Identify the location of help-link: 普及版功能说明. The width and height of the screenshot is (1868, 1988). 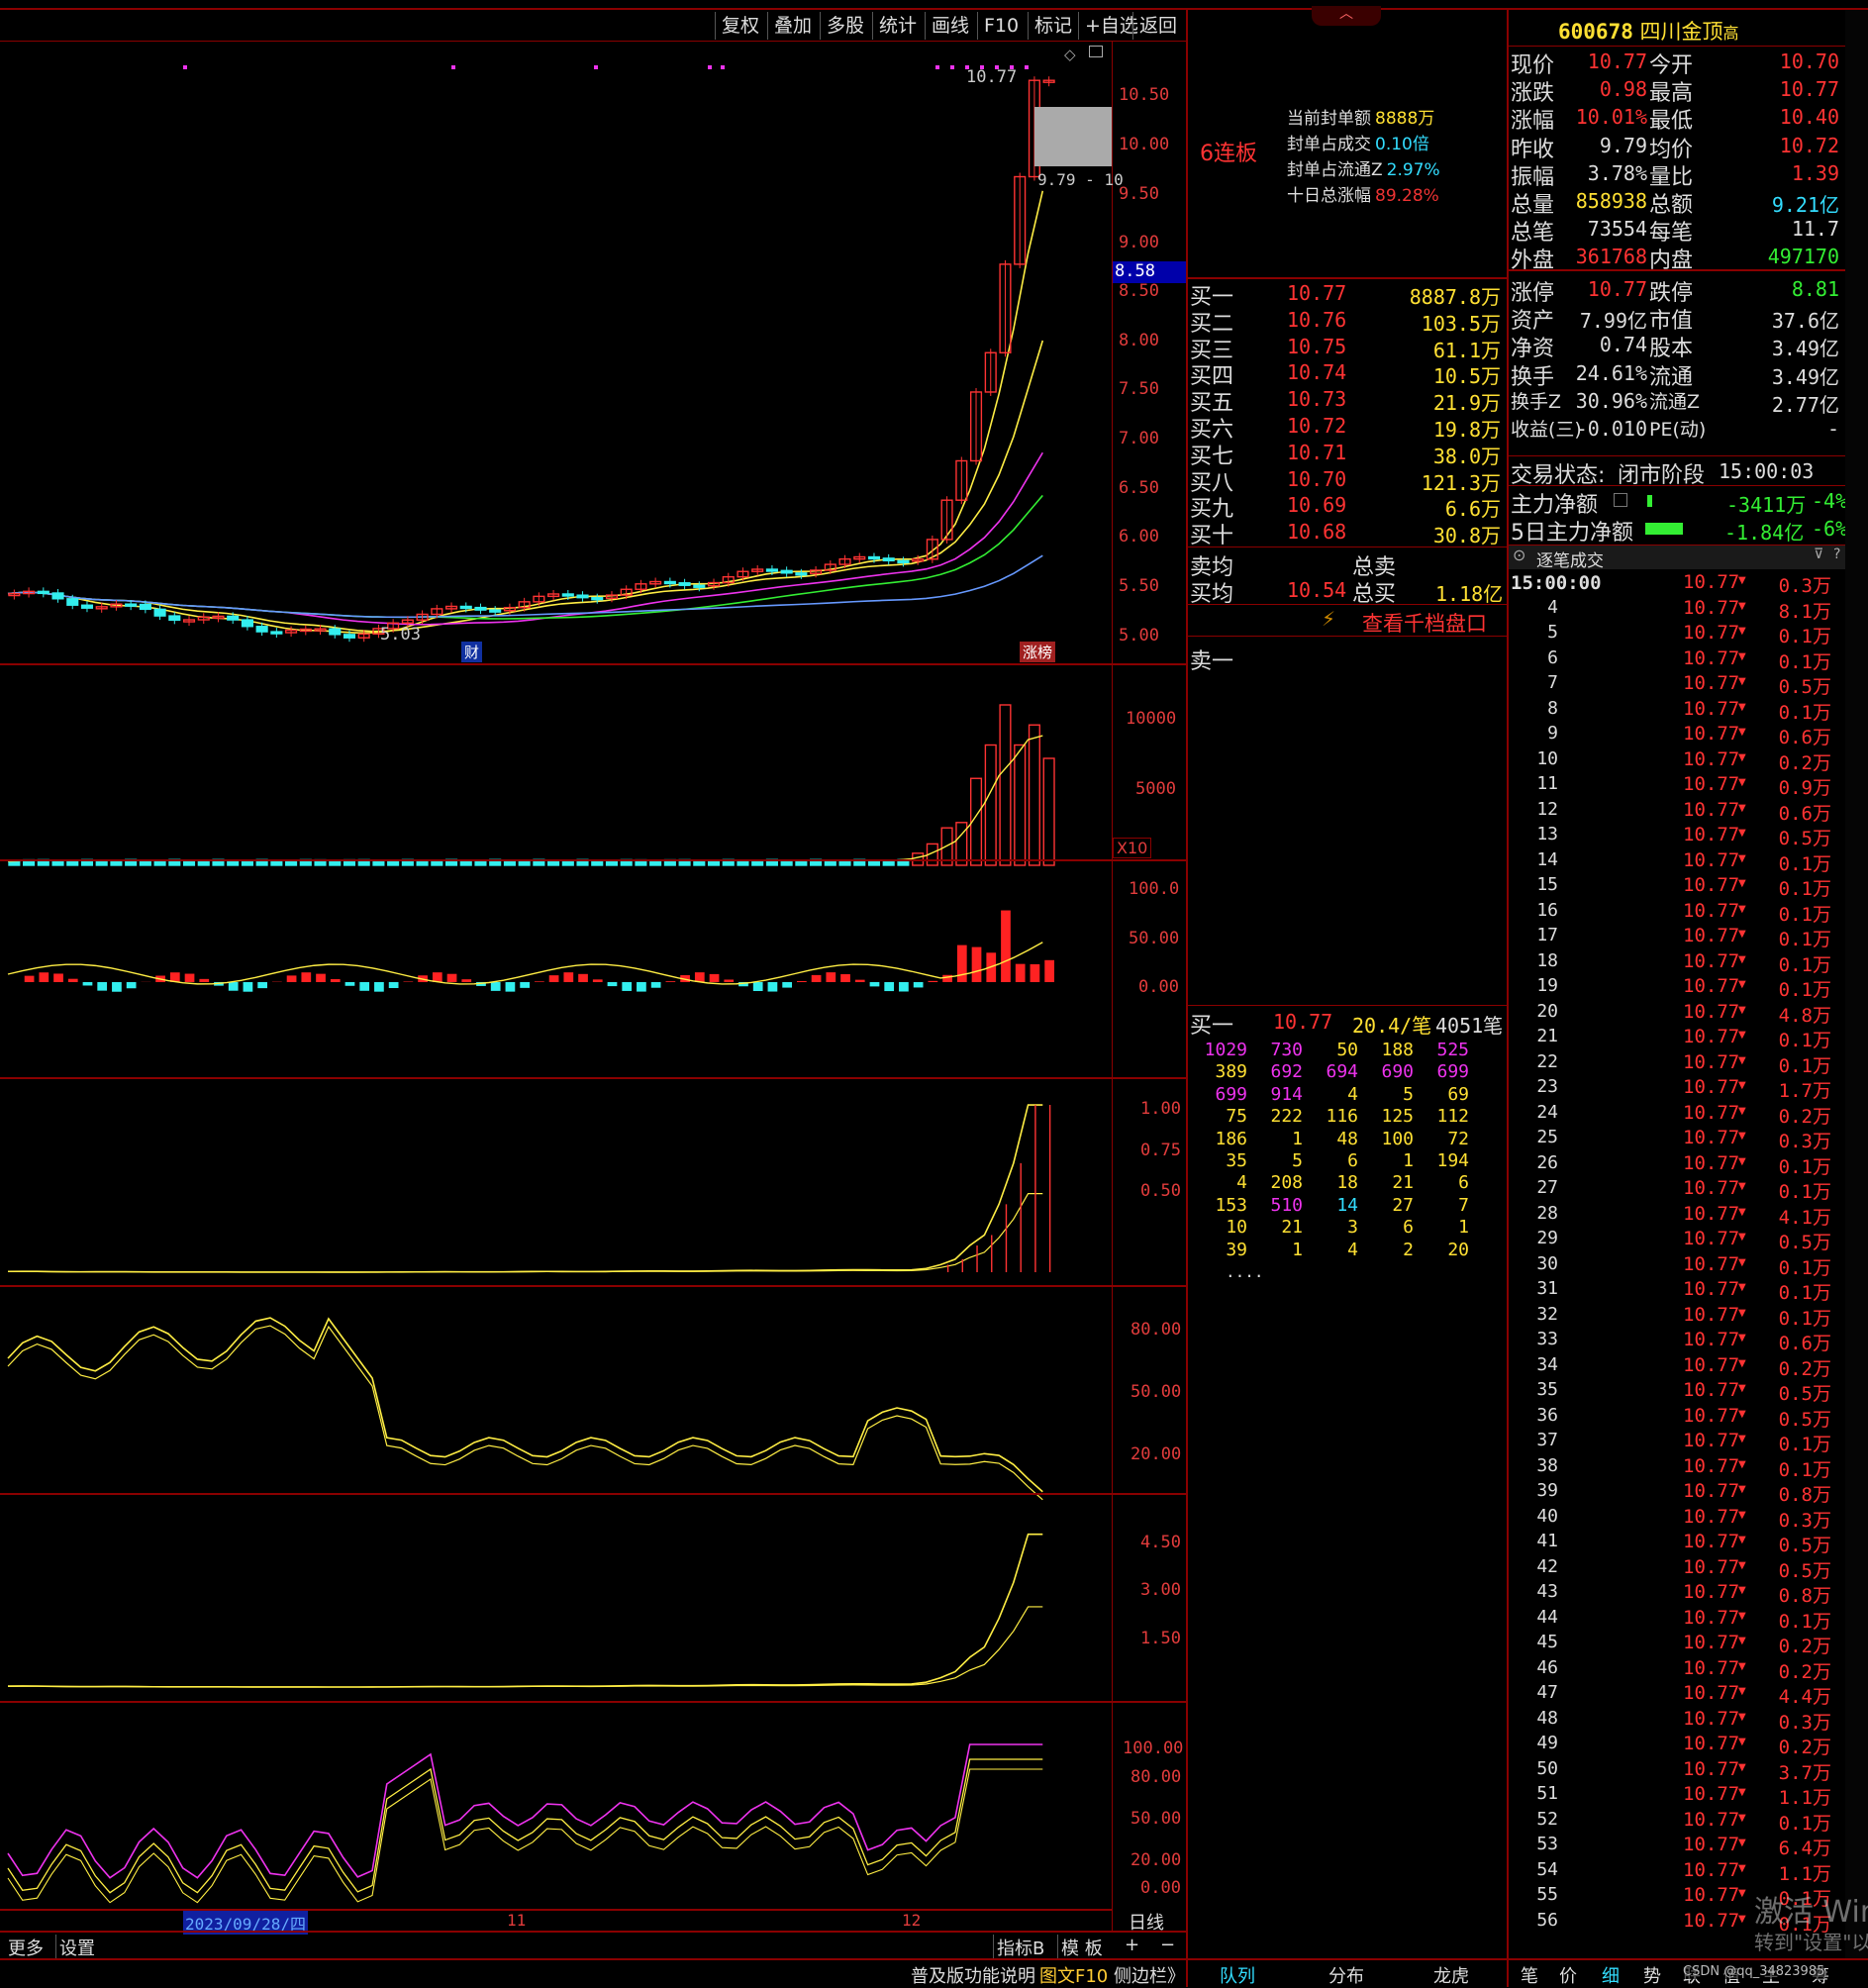
(973, 1975).